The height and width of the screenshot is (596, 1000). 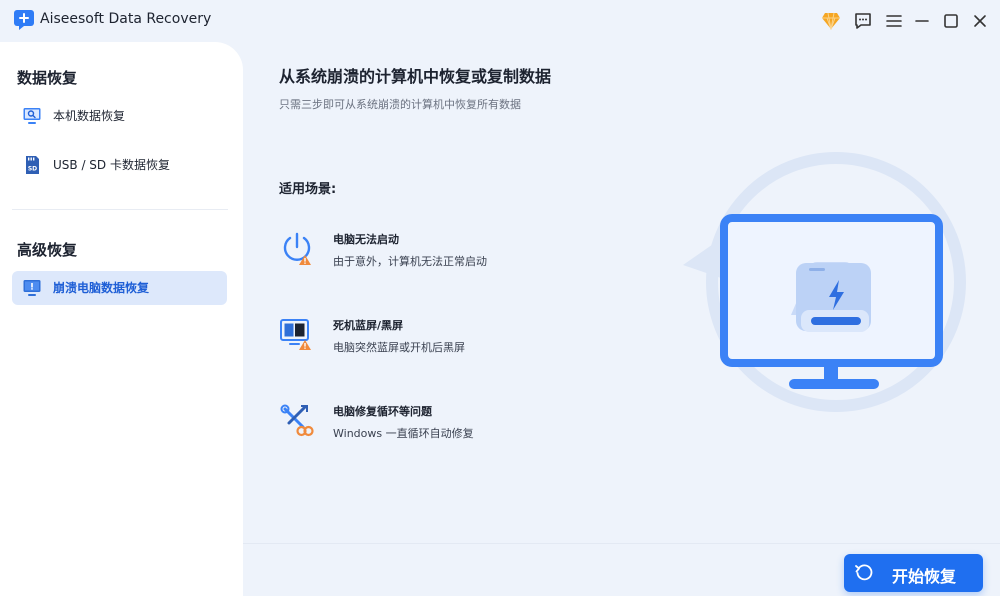 I want to click on crashed-computer-illustration, so click(x=824, y=282).